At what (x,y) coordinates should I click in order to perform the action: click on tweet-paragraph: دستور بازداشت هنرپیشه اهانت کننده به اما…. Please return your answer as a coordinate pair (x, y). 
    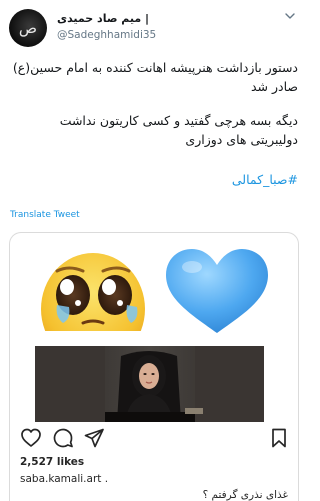
    Looking at the image, I should click on (155, 77).